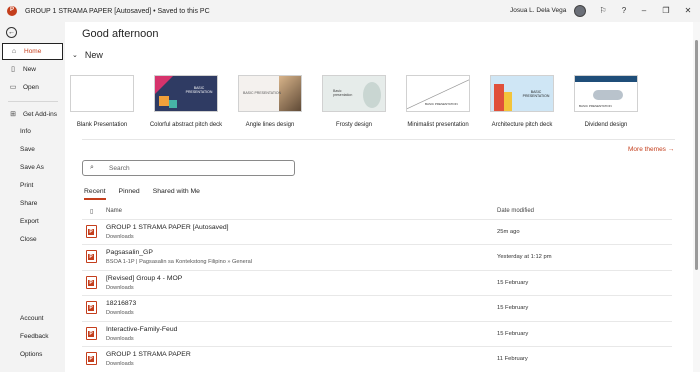  What do you see at coordinates (25, 131) in the screenshot?
I see `sidebar-item-info: Info` at bounding box center [25, 131].